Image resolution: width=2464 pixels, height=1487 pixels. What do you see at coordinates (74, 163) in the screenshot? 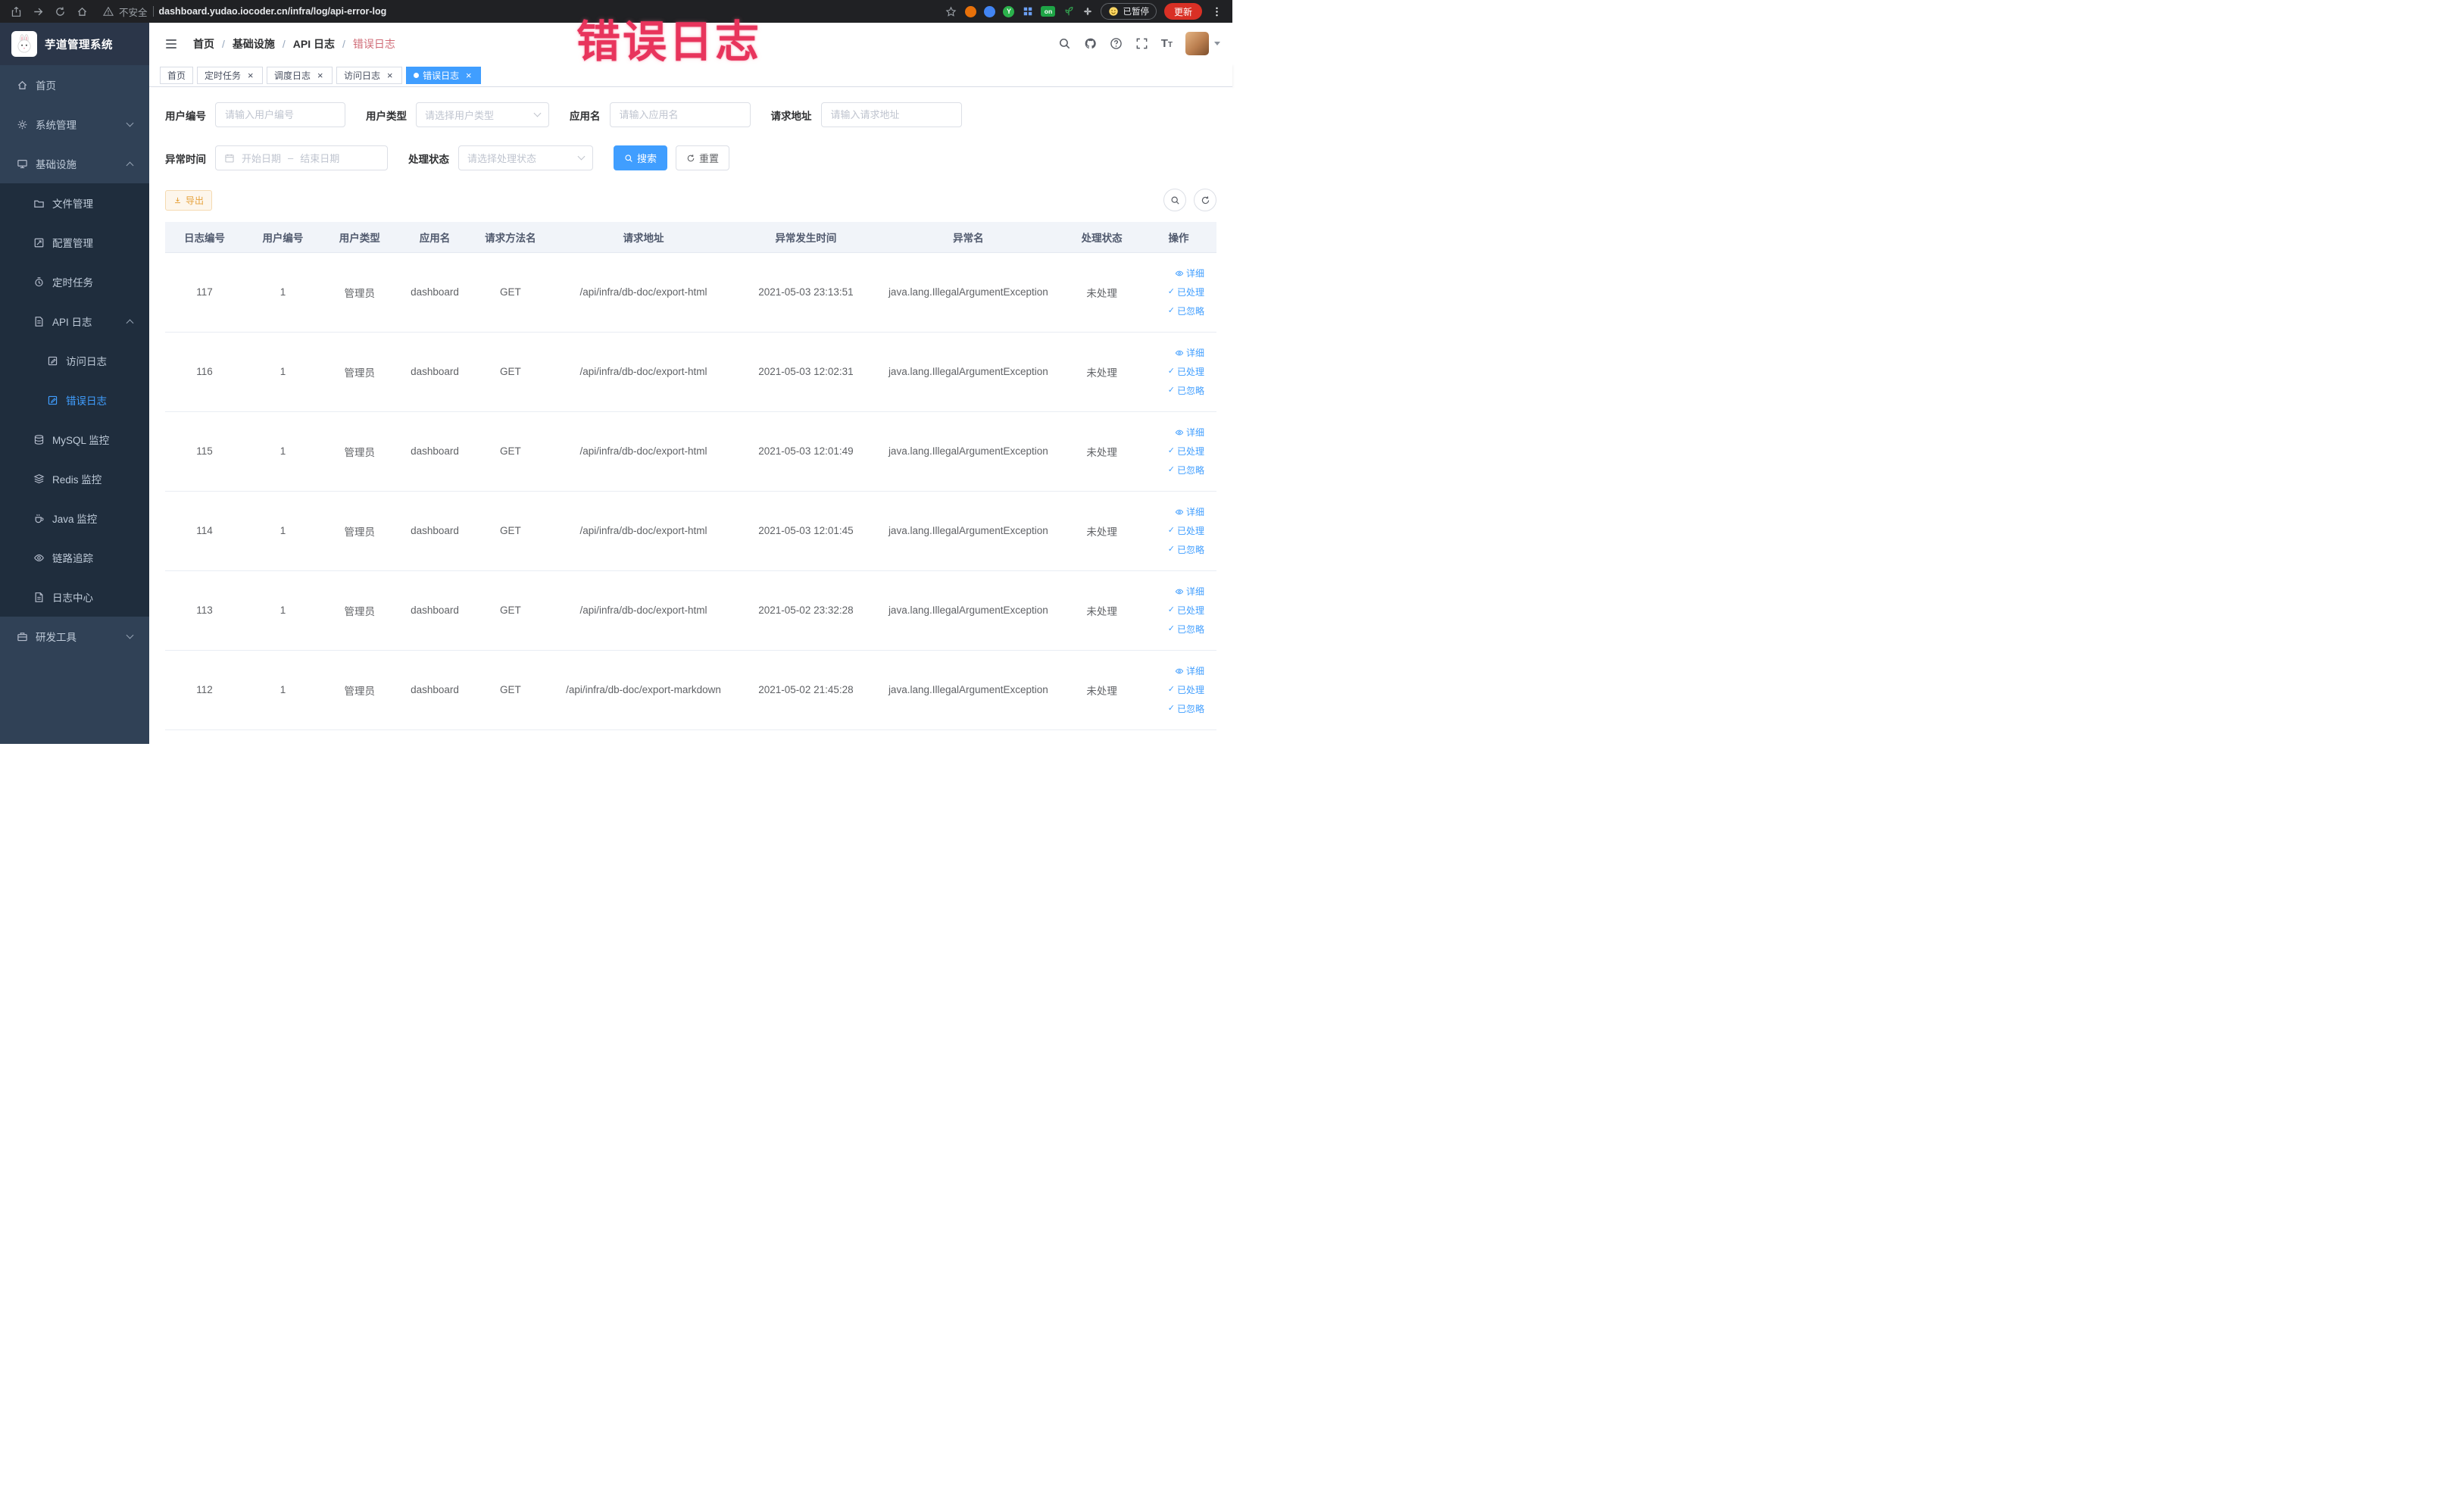
I see `sidebar-item: 基础设施` at bounding box center [74, 163].